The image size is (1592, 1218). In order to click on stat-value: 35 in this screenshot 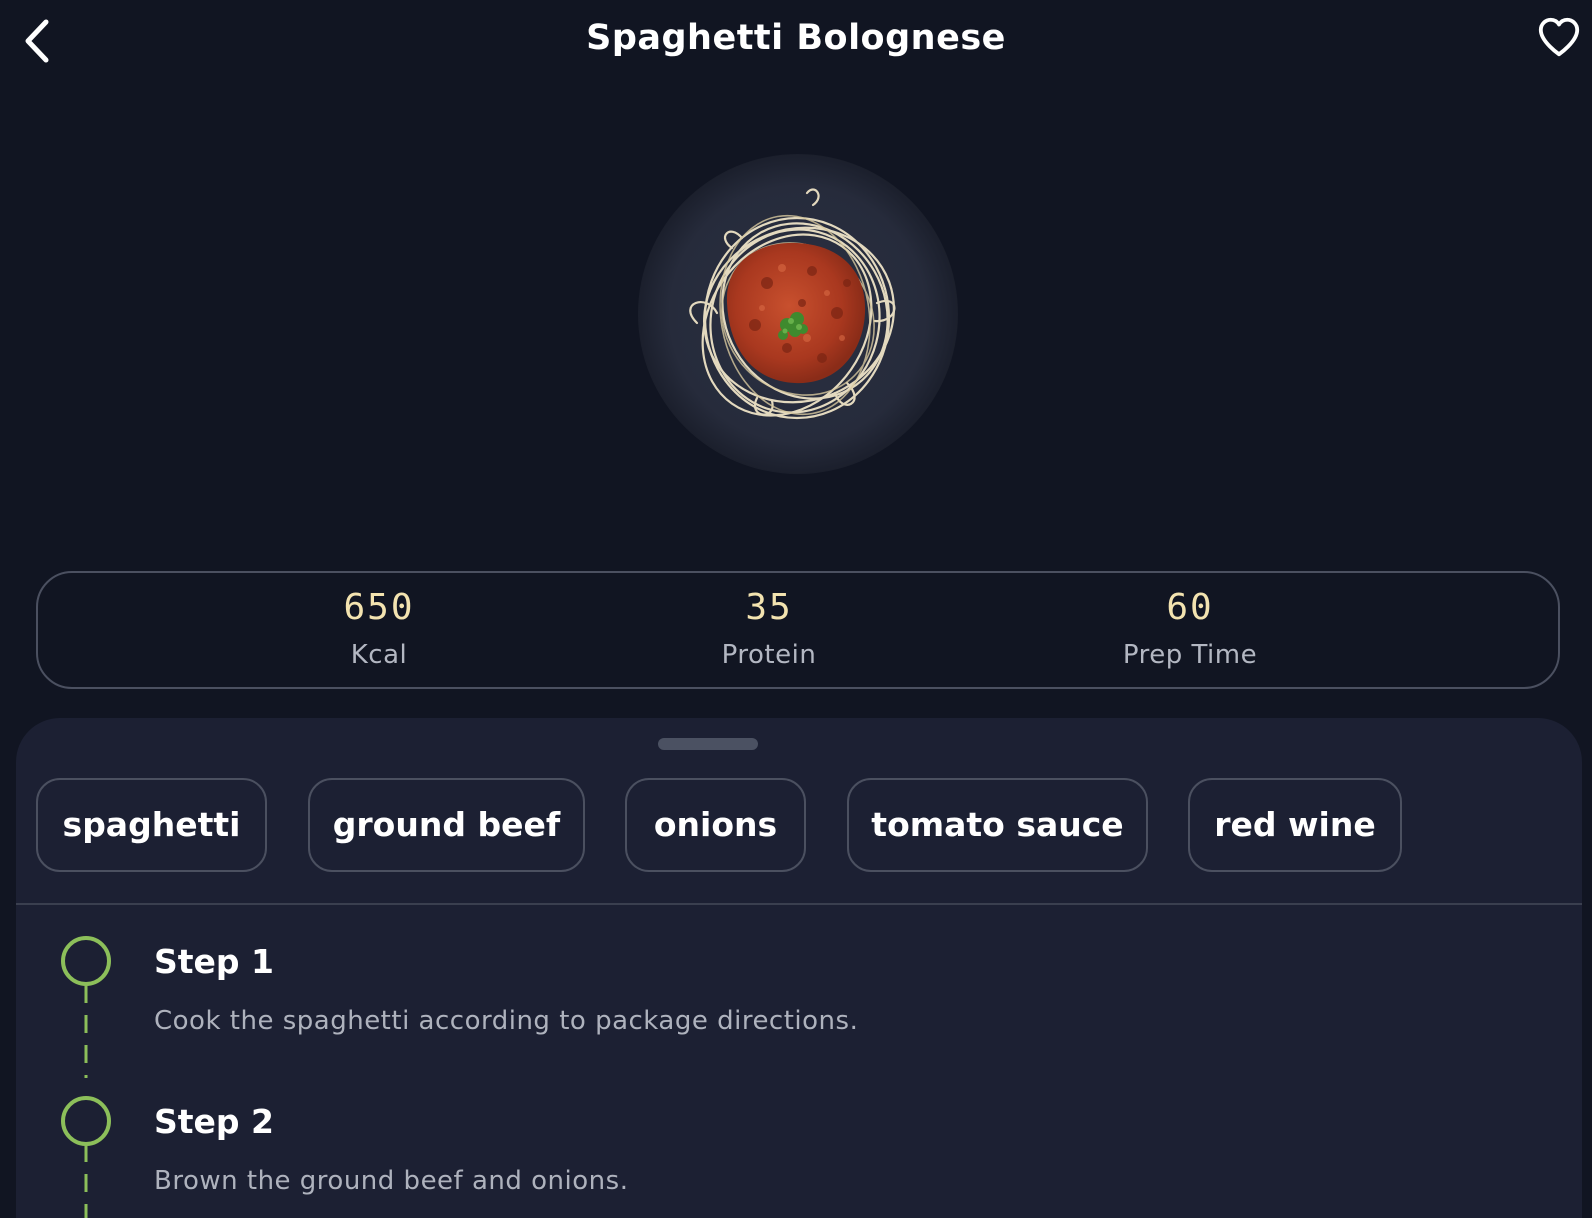, I will do `click(769, 607)`.